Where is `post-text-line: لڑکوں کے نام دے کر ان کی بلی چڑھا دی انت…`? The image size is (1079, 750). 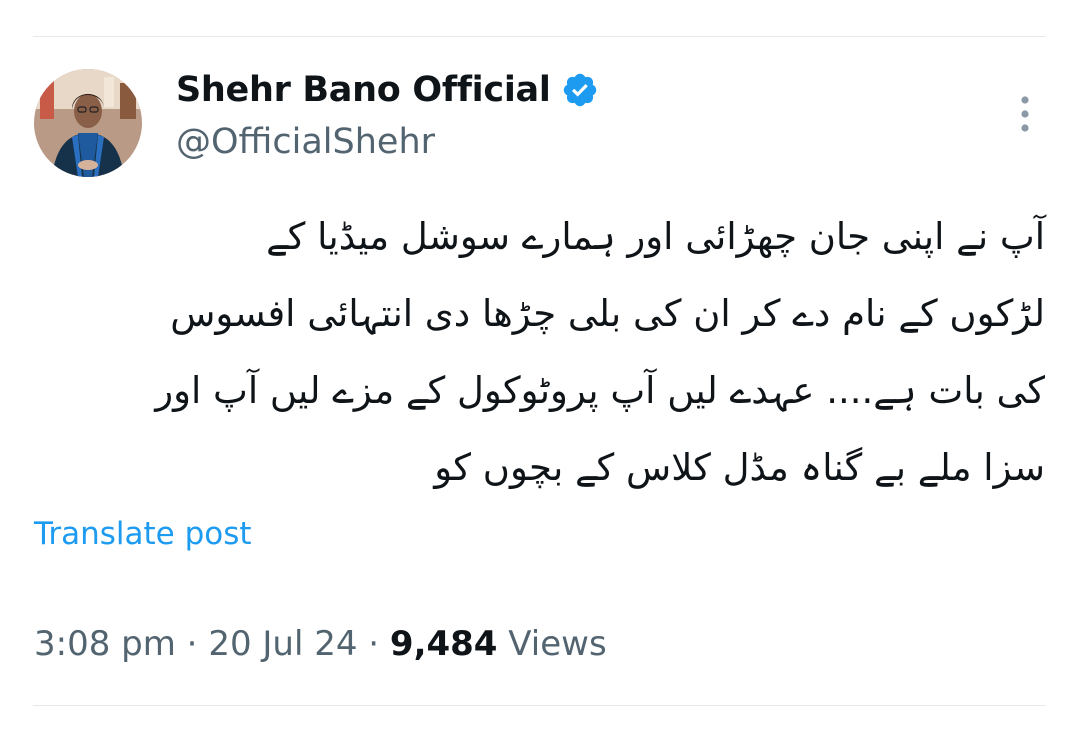
post-text-line: لڑکوں کے نام دے کر ان کی بلی چڑھا دی انت… is located at coordinates (607, 313).